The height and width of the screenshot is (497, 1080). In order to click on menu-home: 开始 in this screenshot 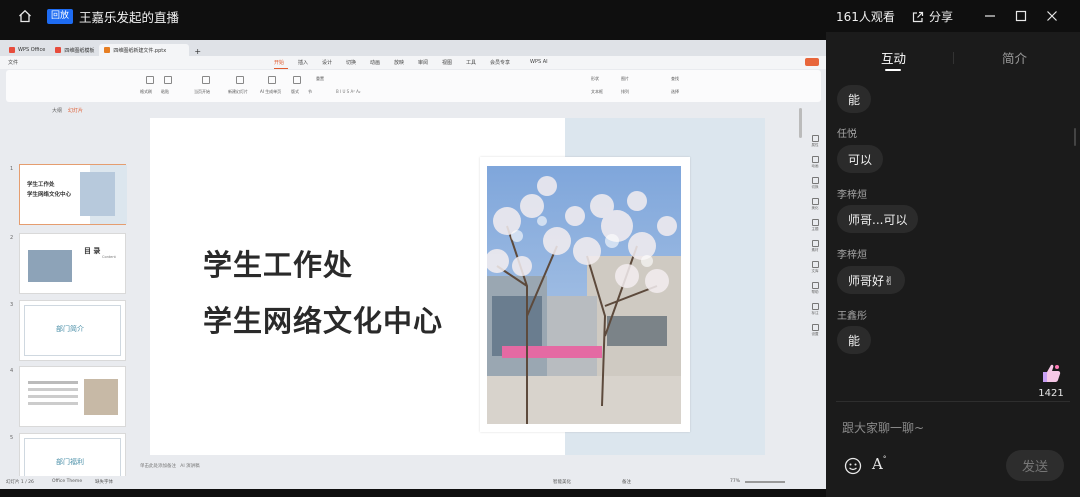, I will do `click(279, 62)`.